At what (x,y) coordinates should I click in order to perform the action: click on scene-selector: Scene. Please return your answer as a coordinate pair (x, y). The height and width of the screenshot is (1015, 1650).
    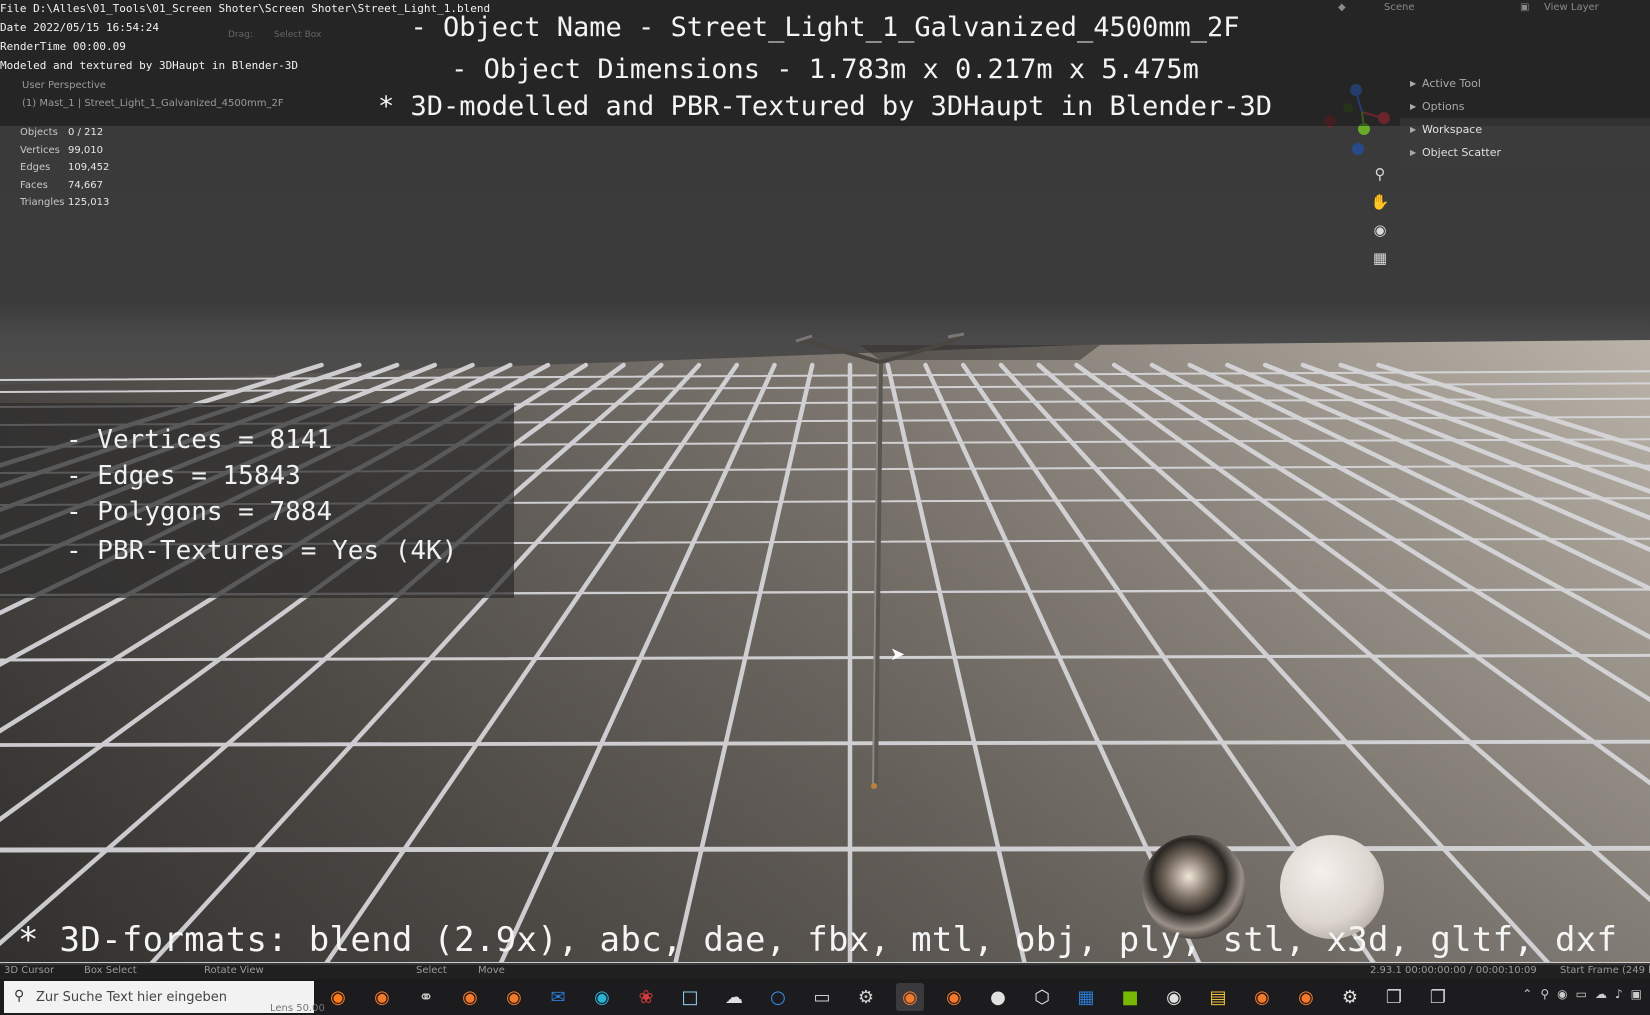
    Looking at the image, I should click on (1399, 7).